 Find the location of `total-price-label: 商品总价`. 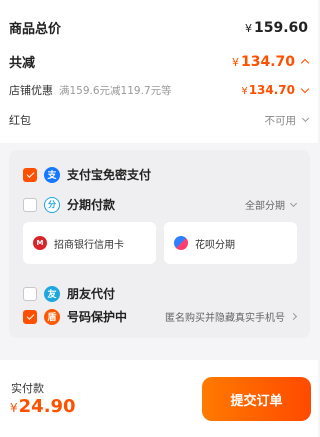

total-price-label: 商品总价 is located at coordinates (35, 29).